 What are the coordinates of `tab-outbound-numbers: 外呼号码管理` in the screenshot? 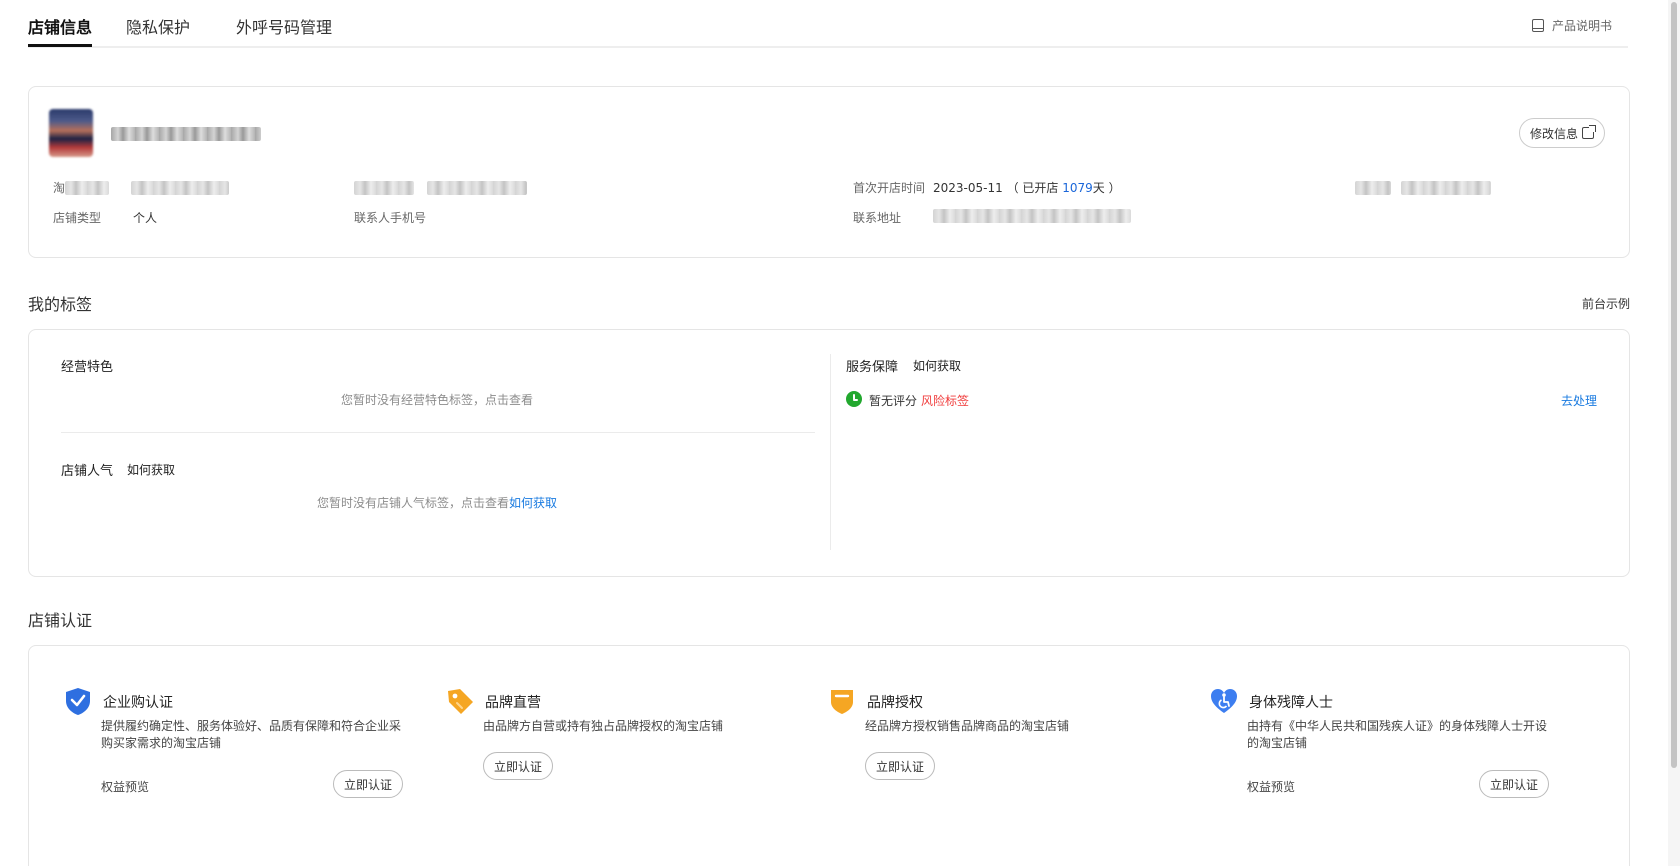 It's located at (284, 26).